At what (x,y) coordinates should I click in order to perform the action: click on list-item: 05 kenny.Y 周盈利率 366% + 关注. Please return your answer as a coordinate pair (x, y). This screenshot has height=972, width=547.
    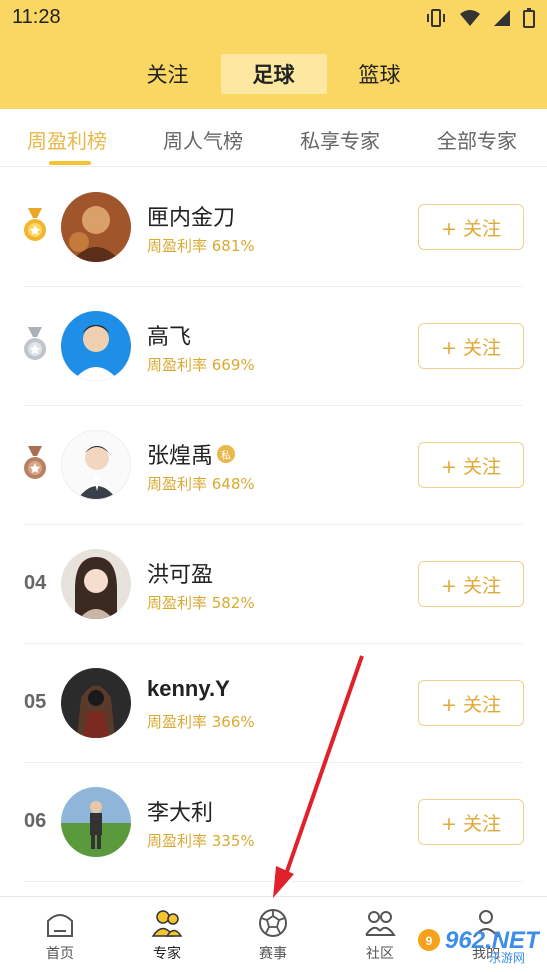
    Looking at the image, I should click on (273, 703).